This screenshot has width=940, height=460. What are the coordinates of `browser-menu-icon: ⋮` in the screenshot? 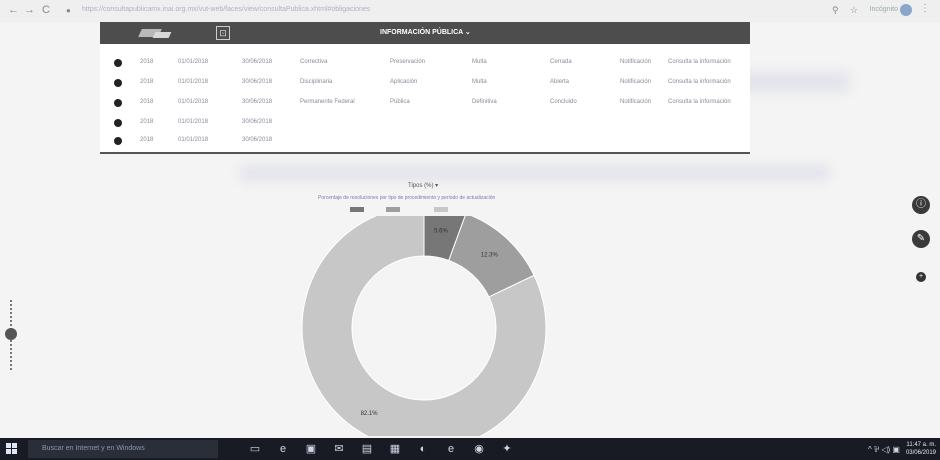 It's located at (925, 8).